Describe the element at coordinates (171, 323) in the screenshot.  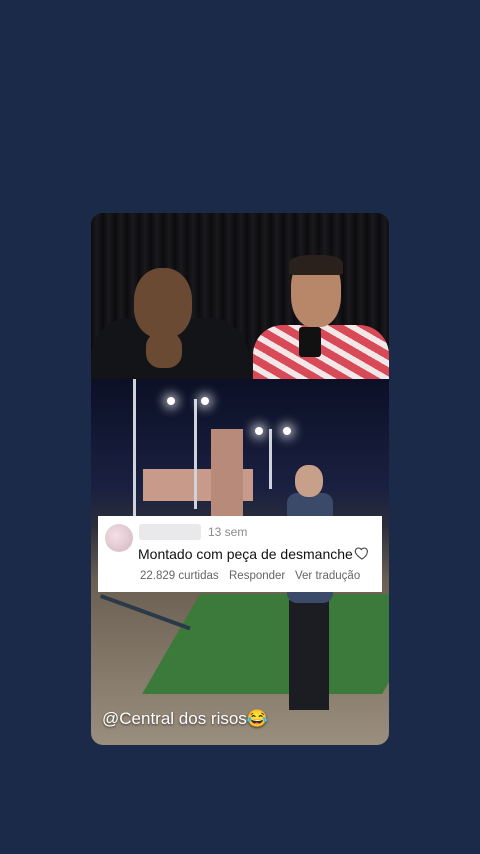
I see `host-left` at that location.